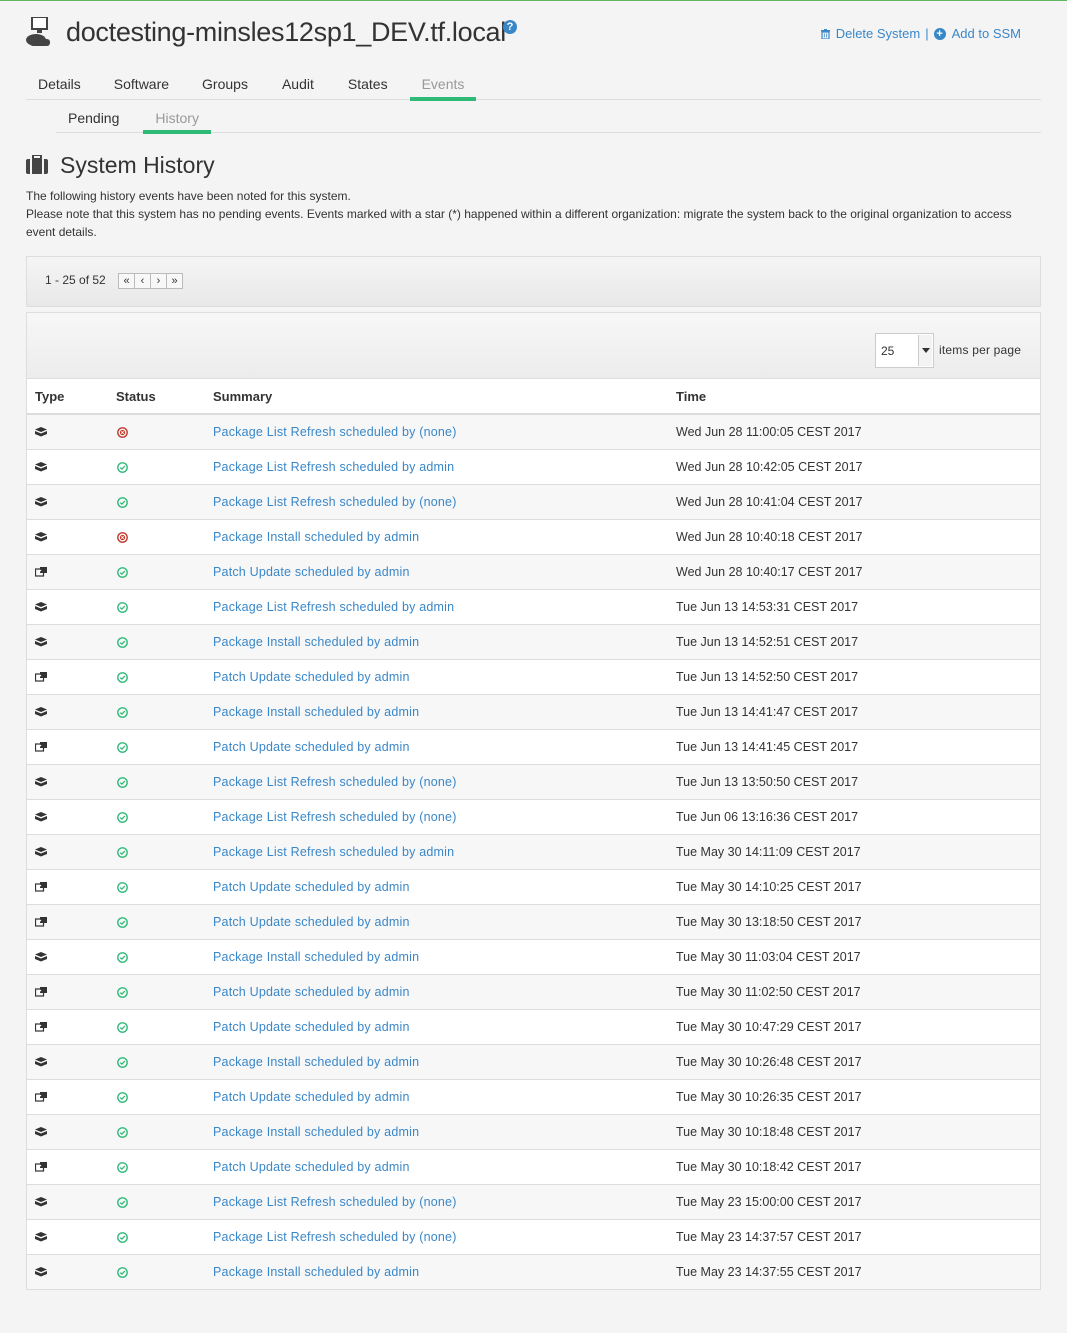 The height and width of the screenshot is (1333, 1067). Describe the element at coordinates (126, 281) in the screenshot. I see `first-page-button: «` at that location.